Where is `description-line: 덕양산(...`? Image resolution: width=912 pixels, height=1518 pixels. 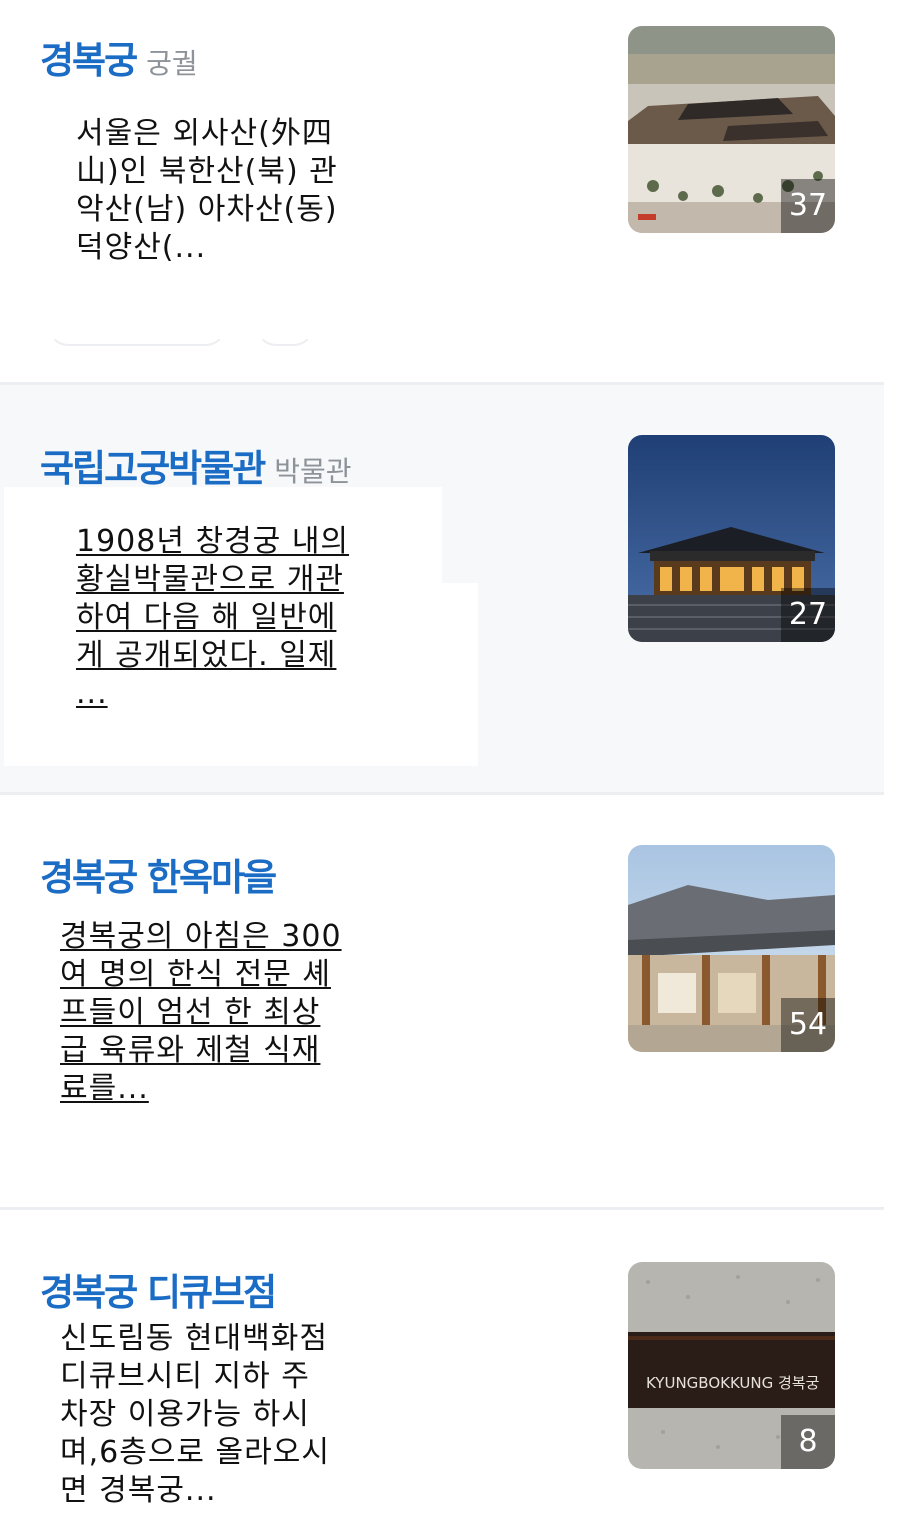 description-line: 덕양산(... is located at coordinates (141, 247).